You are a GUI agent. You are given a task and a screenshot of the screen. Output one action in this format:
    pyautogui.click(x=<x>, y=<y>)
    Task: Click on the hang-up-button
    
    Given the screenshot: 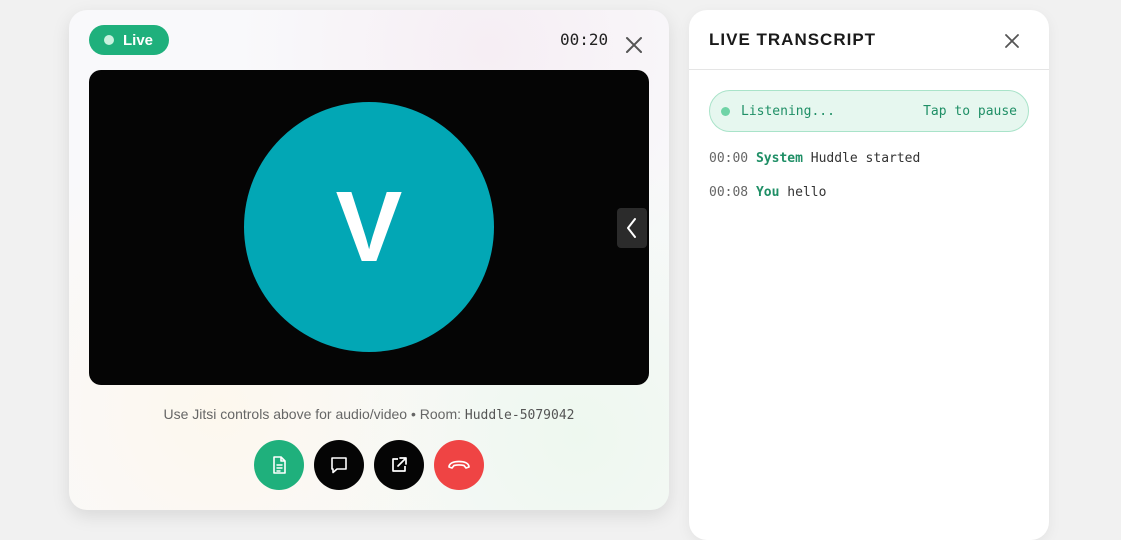 What is the action you would take?
    pyautogui.click(x=459, y=465)
    